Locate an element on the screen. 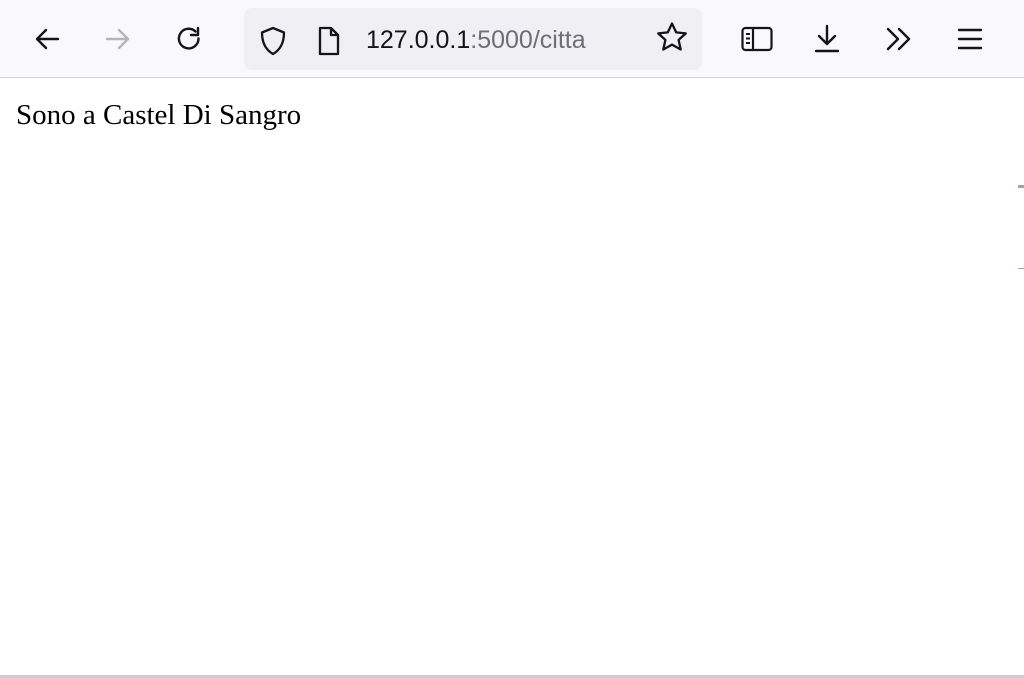 The height and width of the screenshot is (678, 1024). arrow-right-icon is located at coordinates (118, 39).